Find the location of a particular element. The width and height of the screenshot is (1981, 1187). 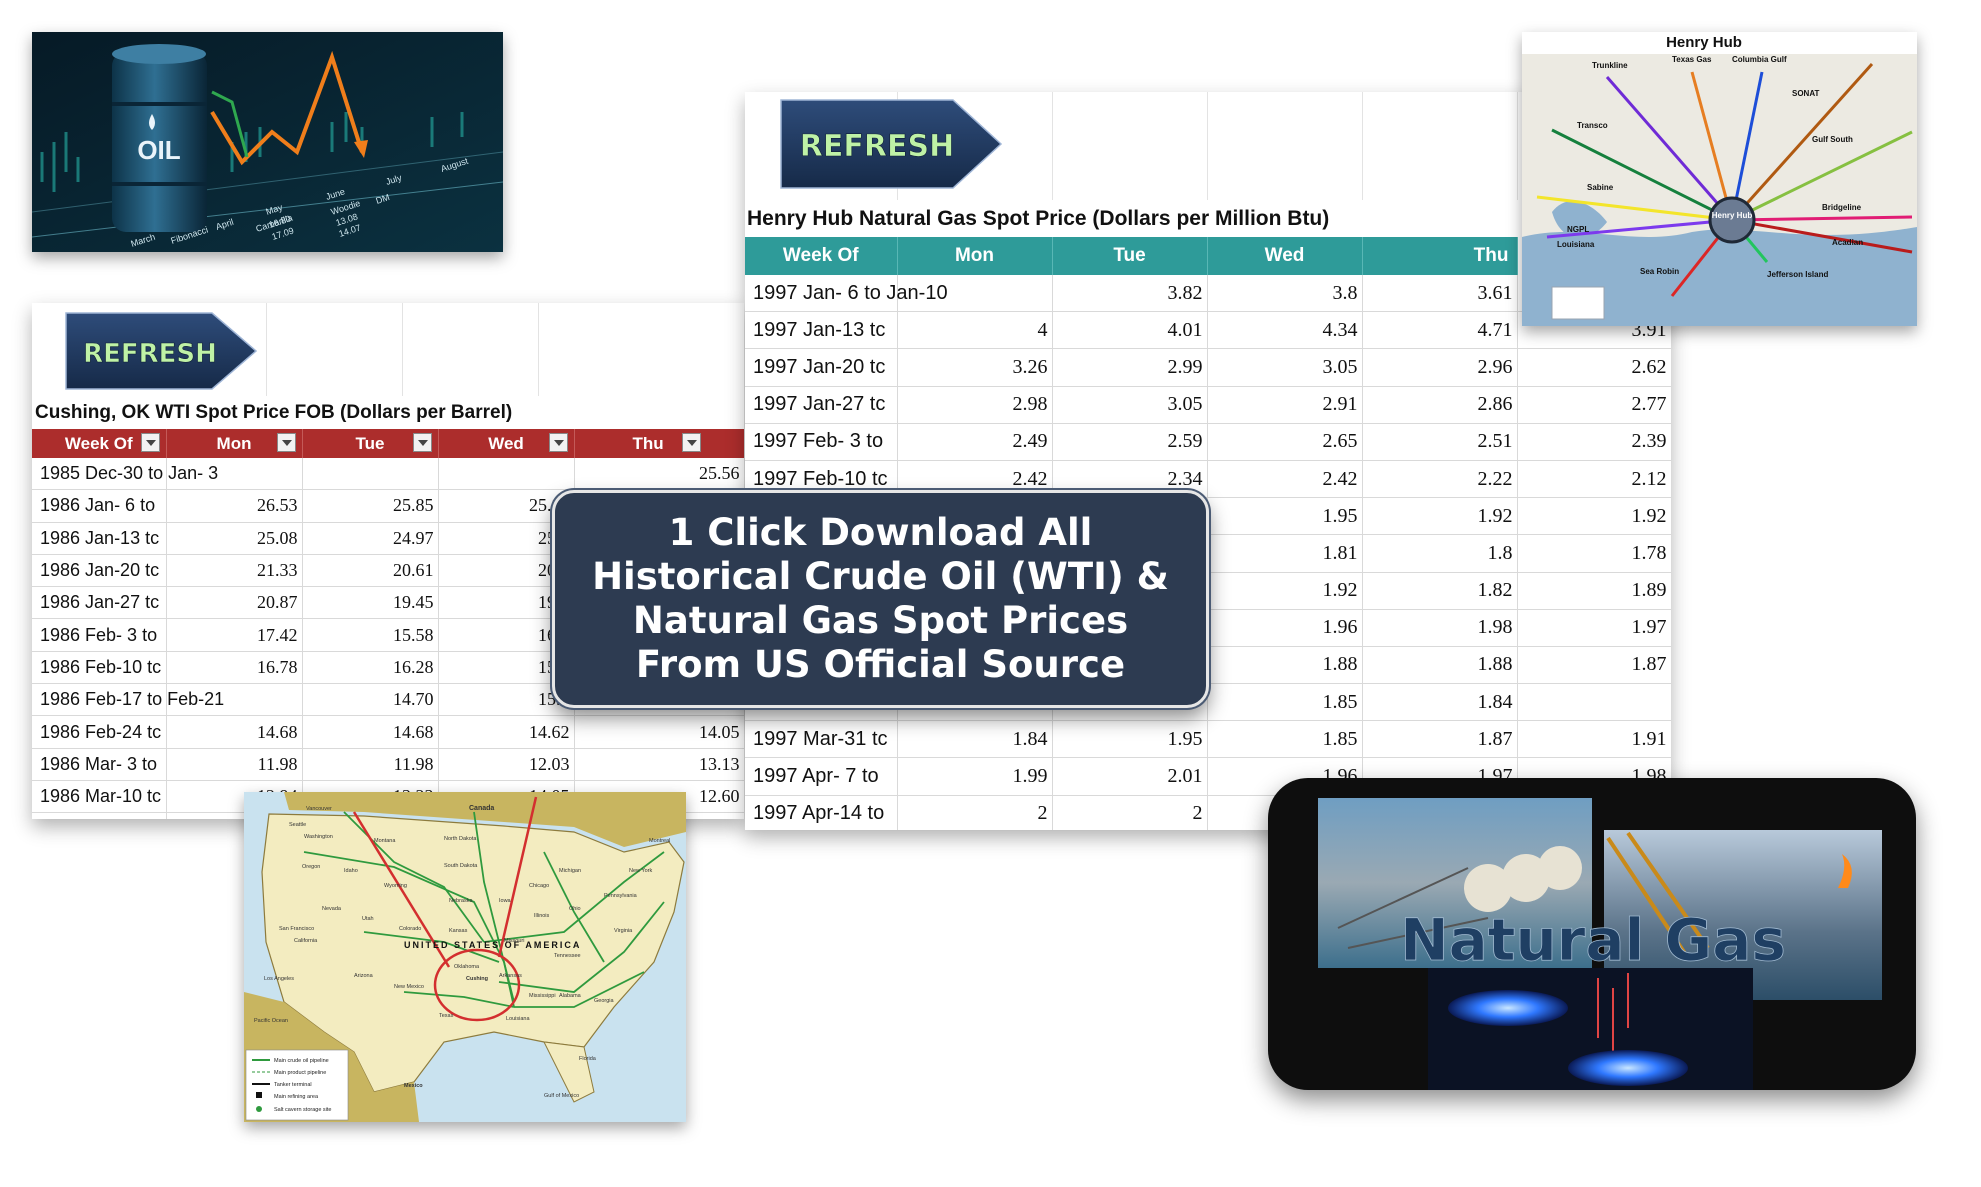

price-cell: 1.98 is located at coordinates (1440, 628).